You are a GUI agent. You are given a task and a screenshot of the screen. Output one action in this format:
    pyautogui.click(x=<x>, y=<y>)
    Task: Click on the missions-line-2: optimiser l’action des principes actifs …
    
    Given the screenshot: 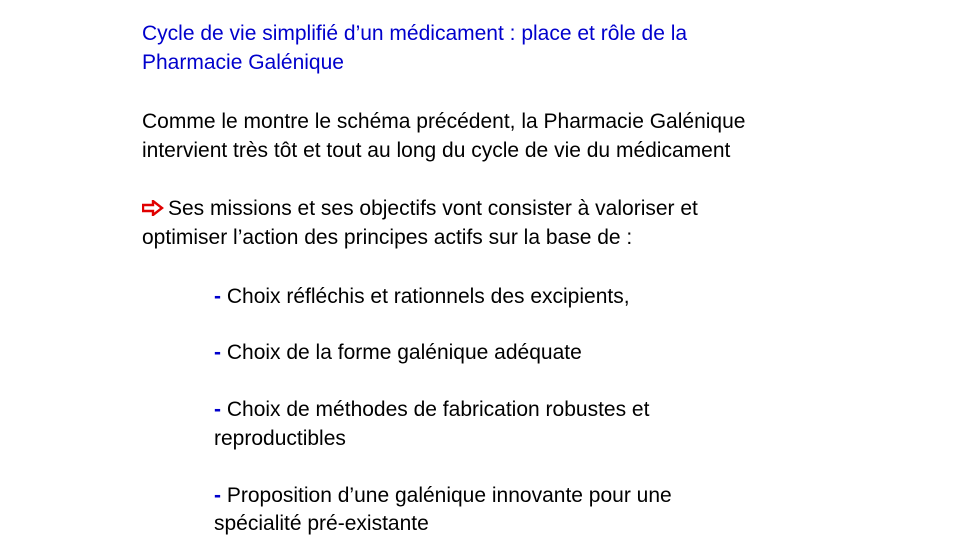 What is the action you would take?
    pyautogui.click(x=387, y=237)
    